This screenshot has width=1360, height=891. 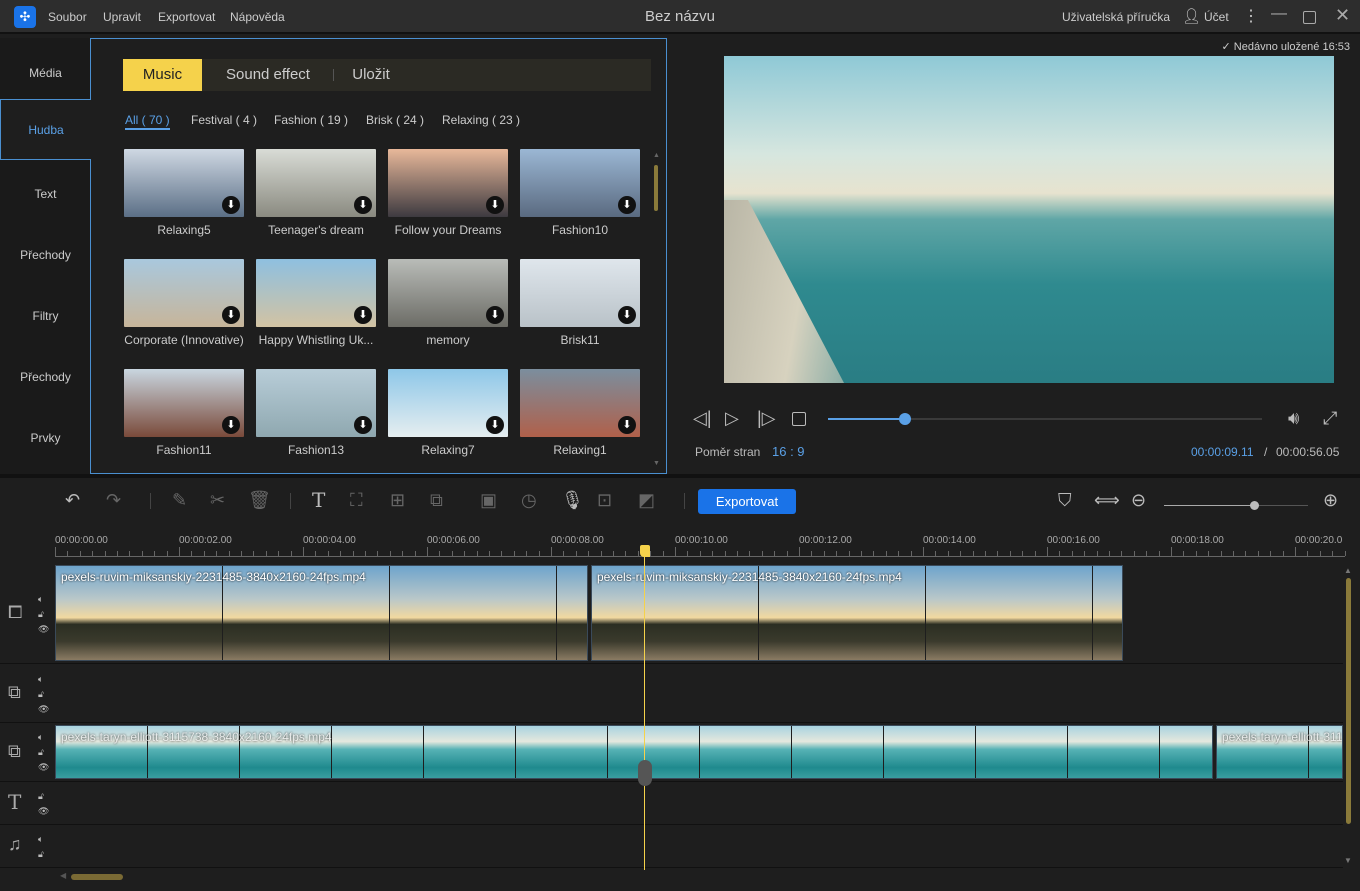 What do you see at coordinates (45, 255) in the screenshot?
I see `sidebar-item-prechody: Přechody` at bounding box center [45, 255].